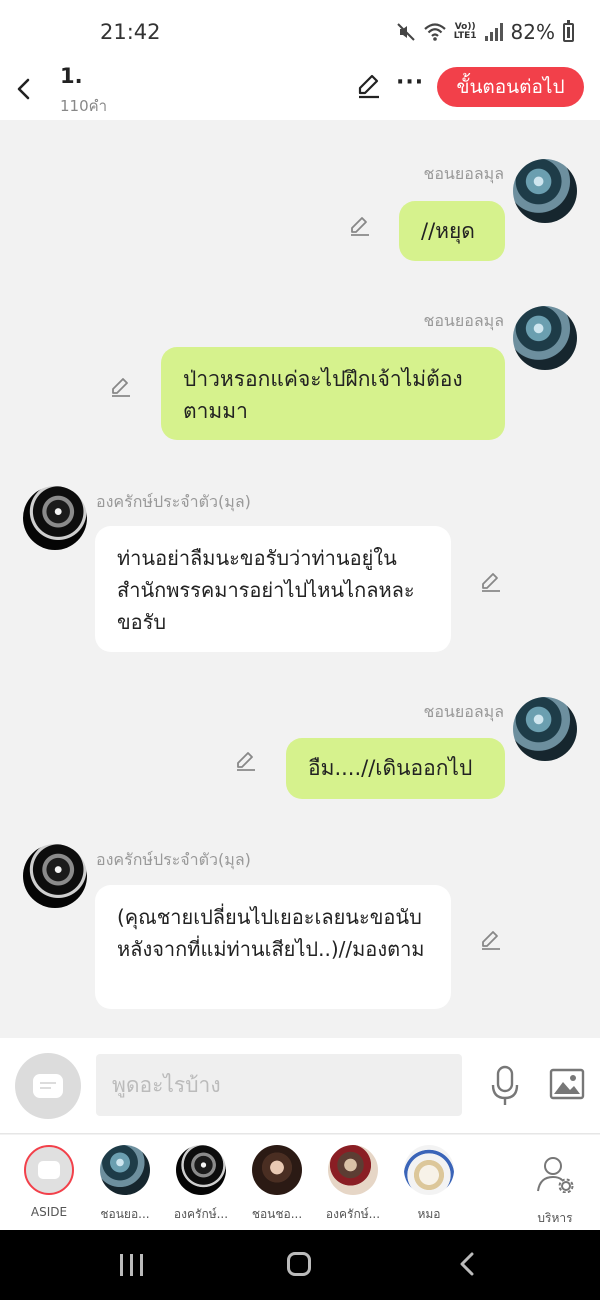 The width and height of the screenshot is (600, 1300). What do you see at coordinates (84, 106) in the screenshot?
I see `word-count: 110คำ` at bounding box center [84, 106].